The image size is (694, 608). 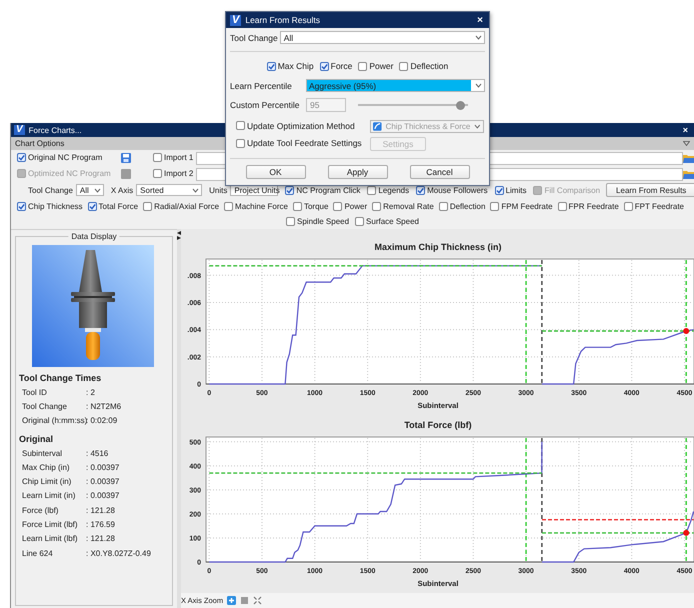 I want to click on checkbox-label: Mouse Followers, so click(x=457, y=190).